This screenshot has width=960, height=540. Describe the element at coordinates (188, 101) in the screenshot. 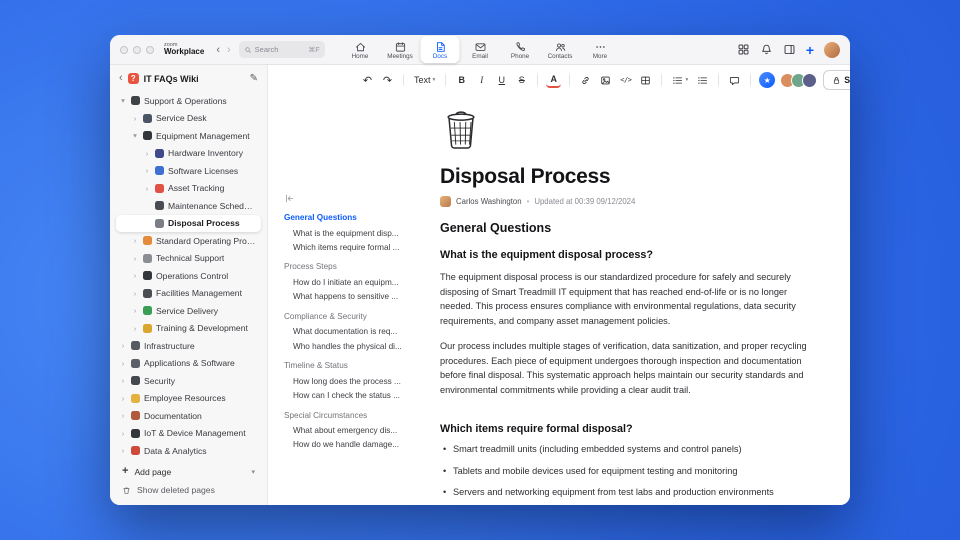

I see `sidebar-item-support-operations: ▾ Support & Operations` at that location.